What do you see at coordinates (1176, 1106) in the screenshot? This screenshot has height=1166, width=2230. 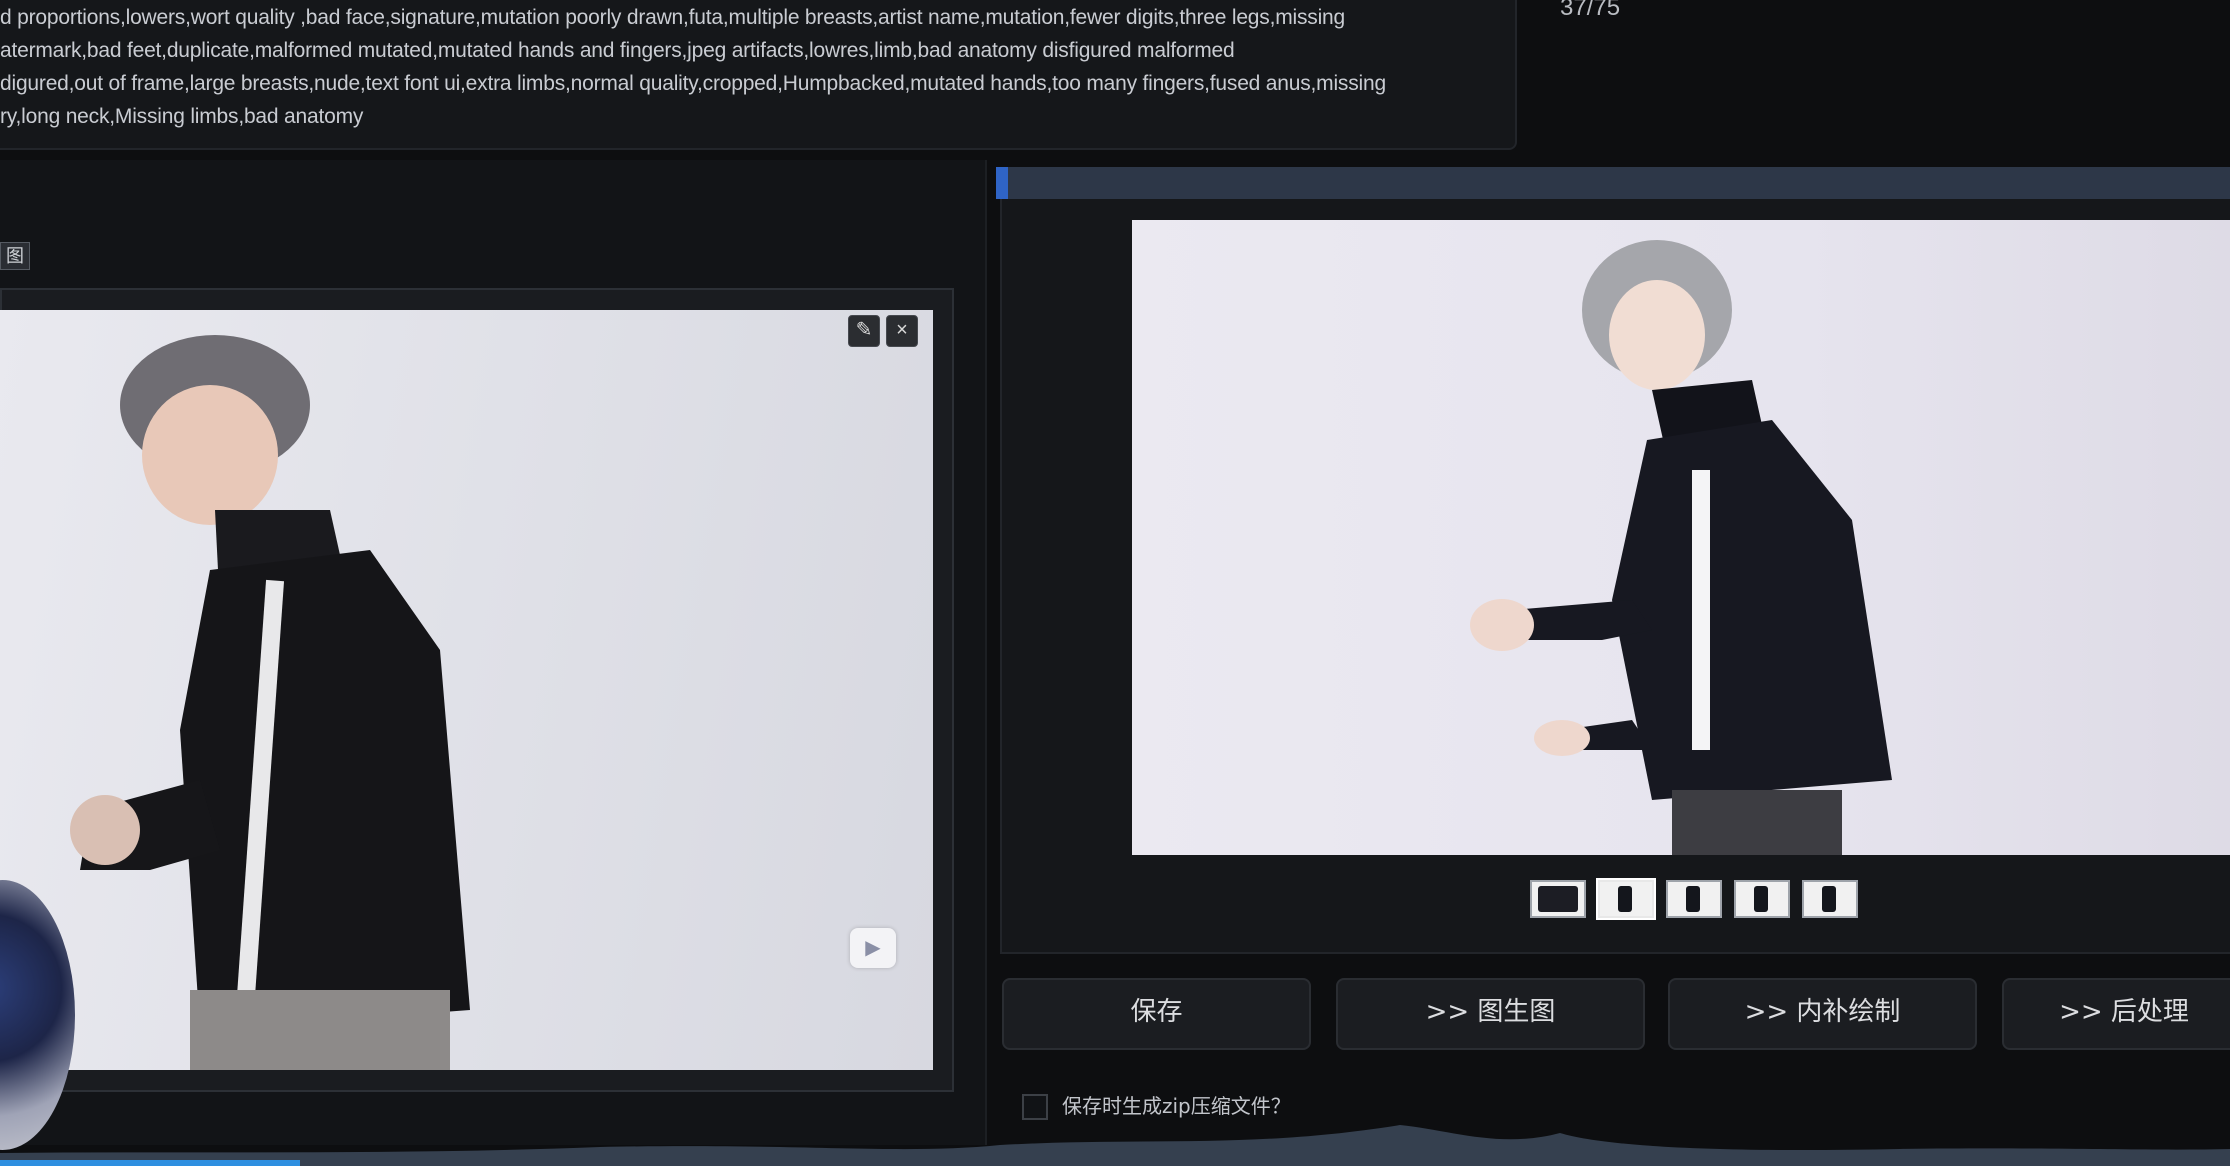 I see `zip-label: 保存时生成zip压缩文件？` at bounding box center [1176, 1106].